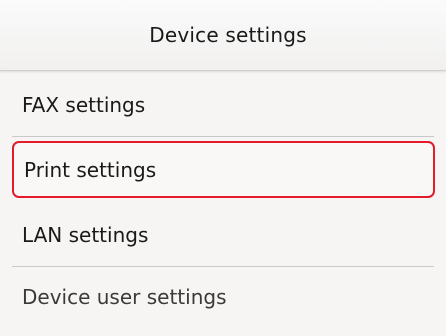 The height and width of the screenshot is (336, 446). I want to click on screen-title: Device settings, so click(228, 35).